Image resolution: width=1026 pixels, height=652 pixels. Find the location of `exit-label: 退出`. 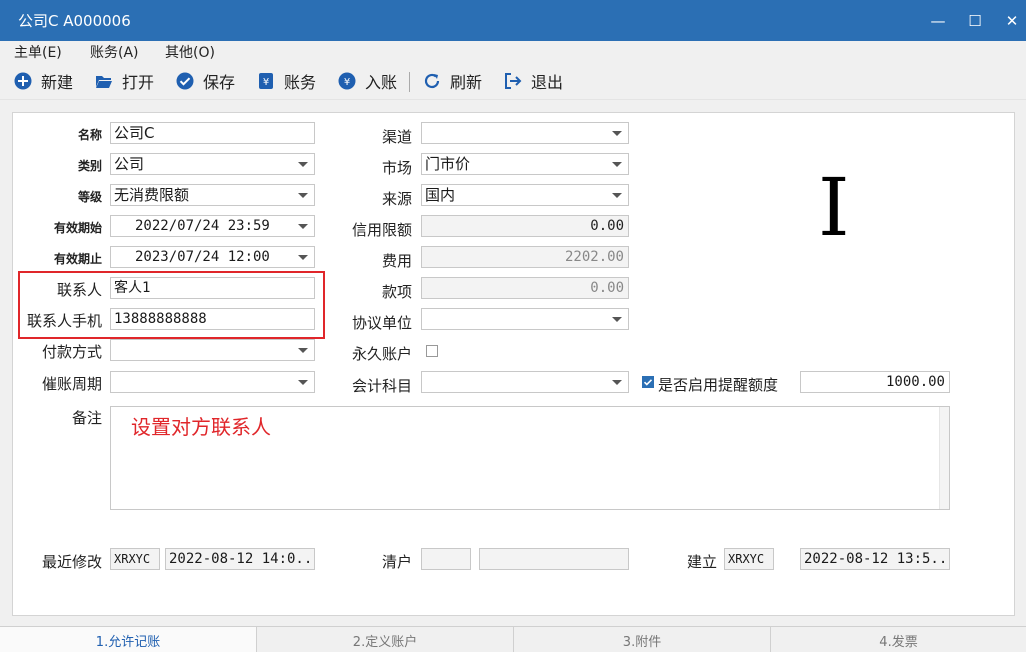

exit-label: 退出 is located at coordinates (547, 82).